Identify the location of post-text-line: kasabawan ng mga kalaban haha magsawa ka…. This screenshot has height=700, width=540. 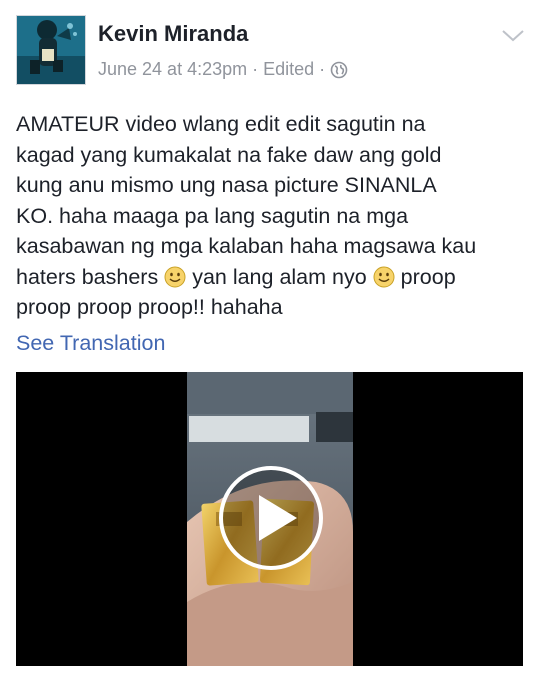
(246, 246).